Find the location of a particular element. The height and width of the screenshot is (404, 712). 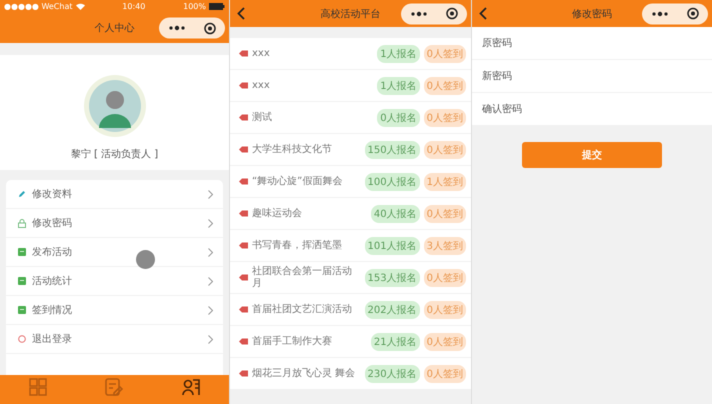

signup-count: 153人报名 is located at coordinates (392, 277).